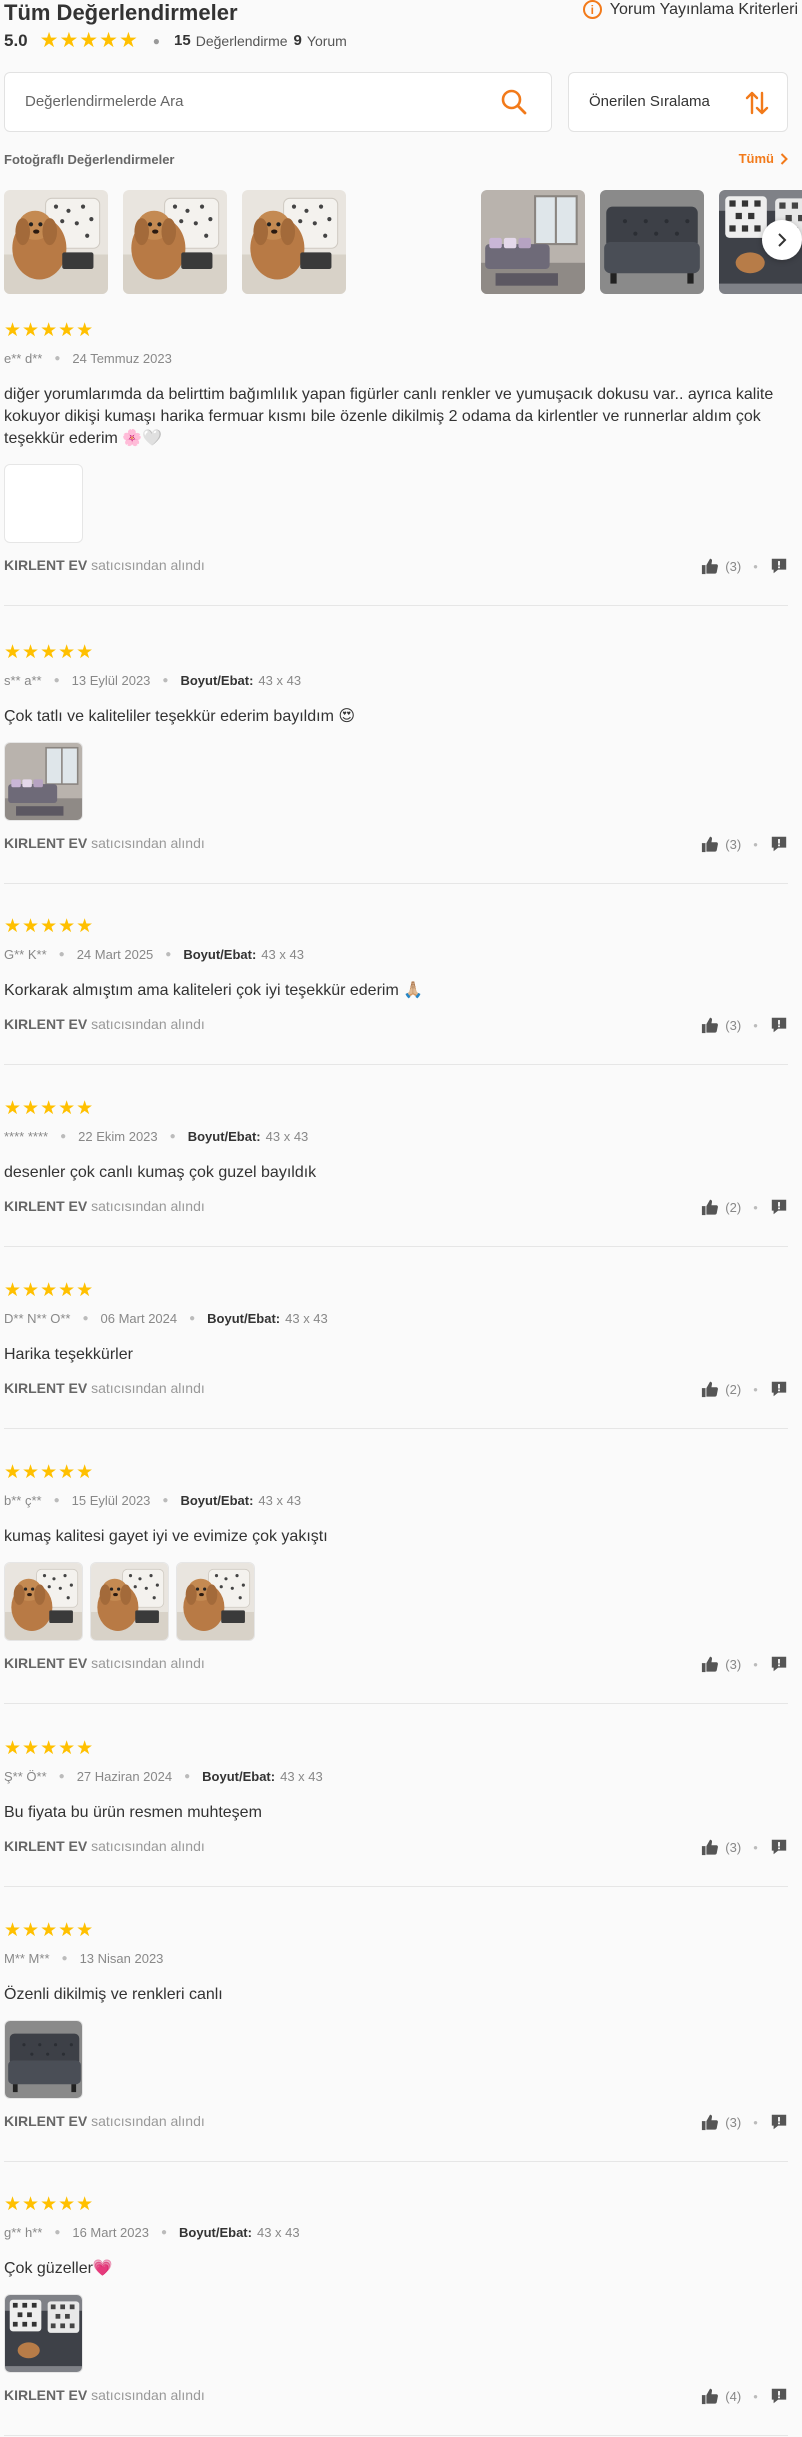 This screenshot has width=802, height=2437. I want to click on review-date: 24 Temmuz 2023, so click(122, 358).